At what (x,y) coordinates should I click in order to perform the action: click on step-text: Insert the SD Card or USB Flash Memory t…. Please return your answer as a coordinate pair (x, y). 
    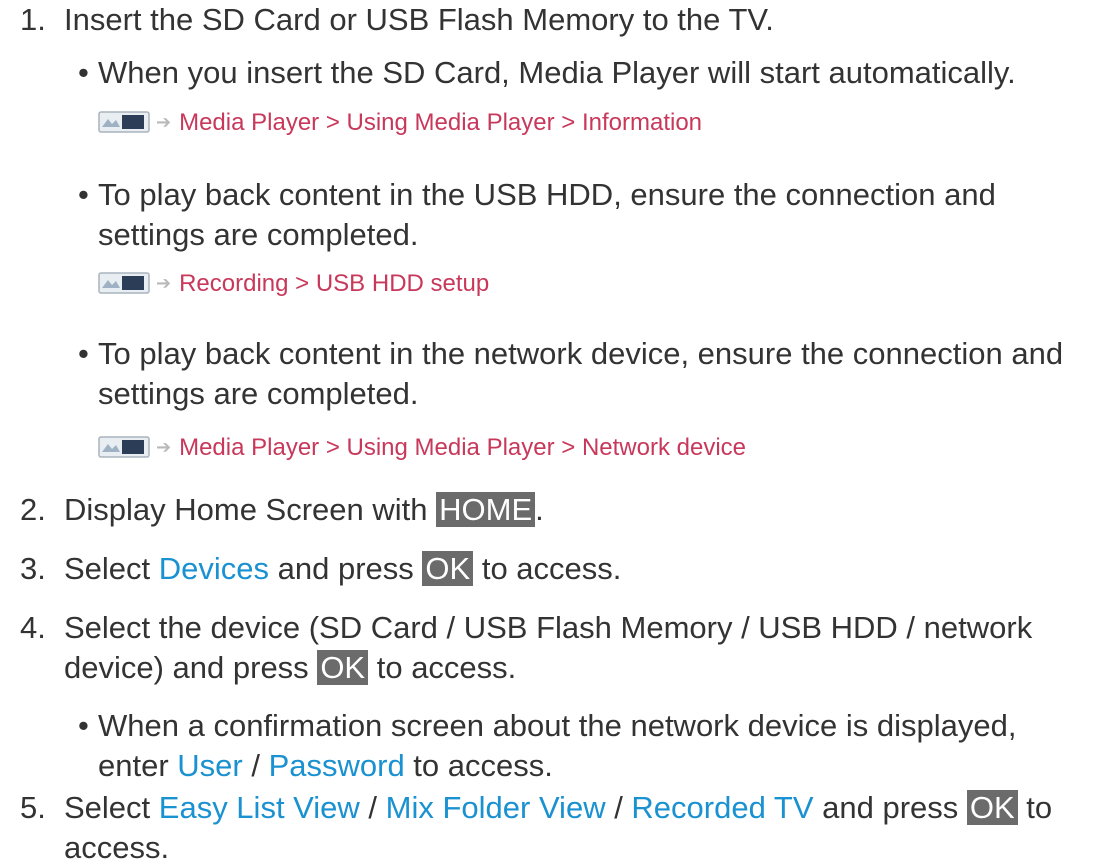
    Looking at the image, I should click on (419, 19).